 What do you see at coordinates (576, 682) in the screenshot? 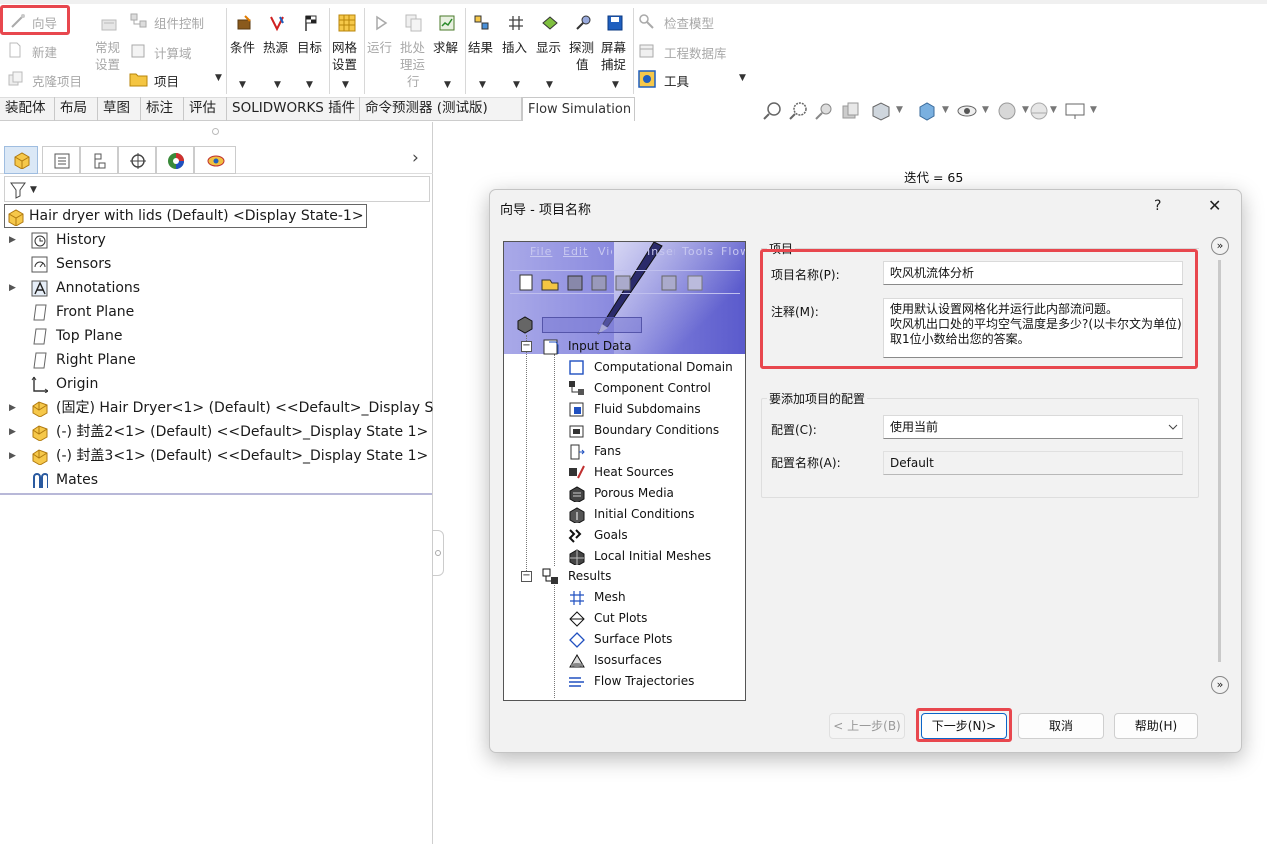
I see `flow-trajectory-icon` at bounding box center [576, 682].